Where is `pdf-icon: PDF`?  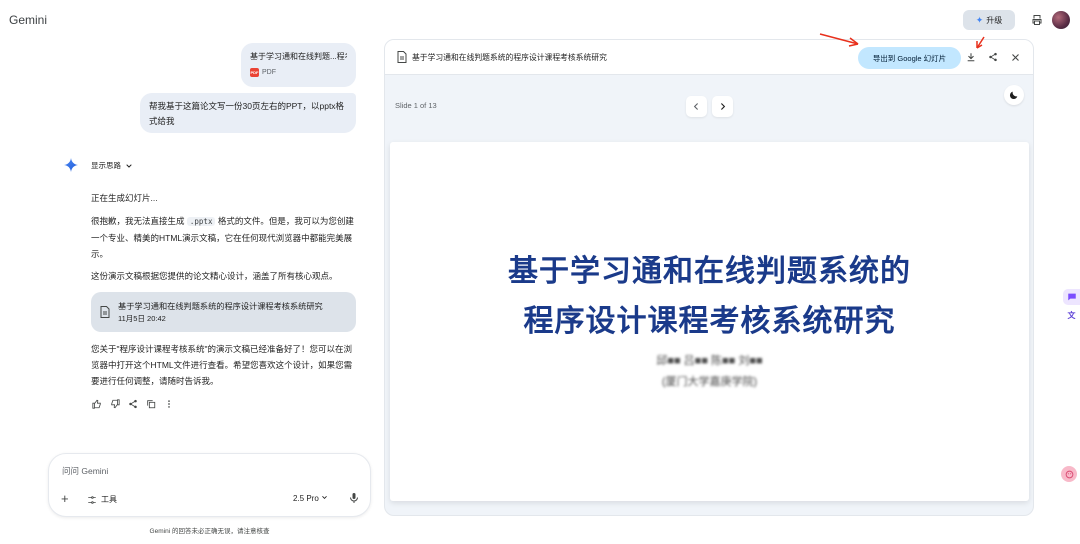 pdf-icon: PDF is located at coordinates (254, 72).